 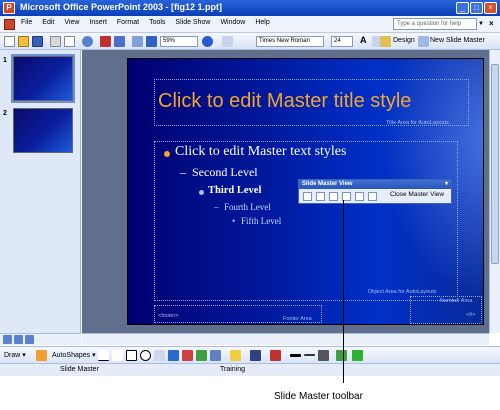 What do you see at coordinates (9, 24) in the screenshot?
I see `document-icon` at bounding box center [9, 24].